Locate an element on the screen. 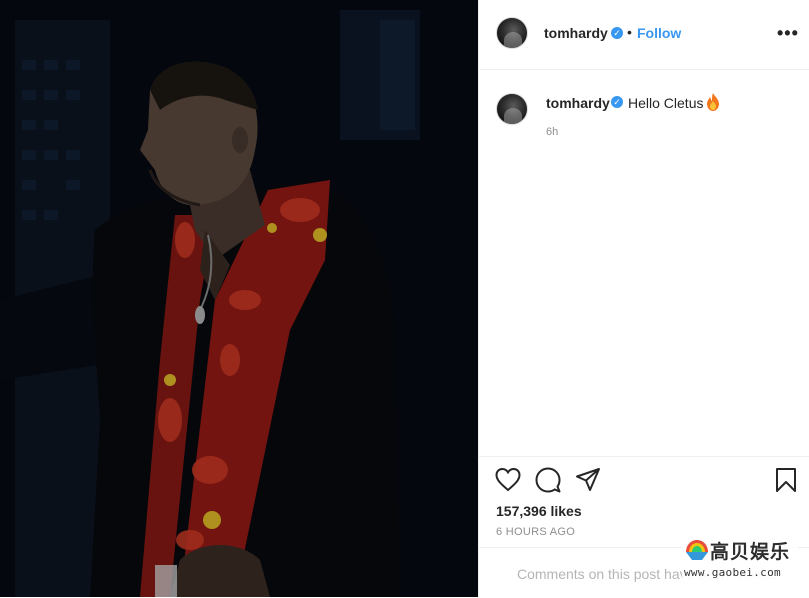  bookmark-icon is located at coordinates (786, 480).